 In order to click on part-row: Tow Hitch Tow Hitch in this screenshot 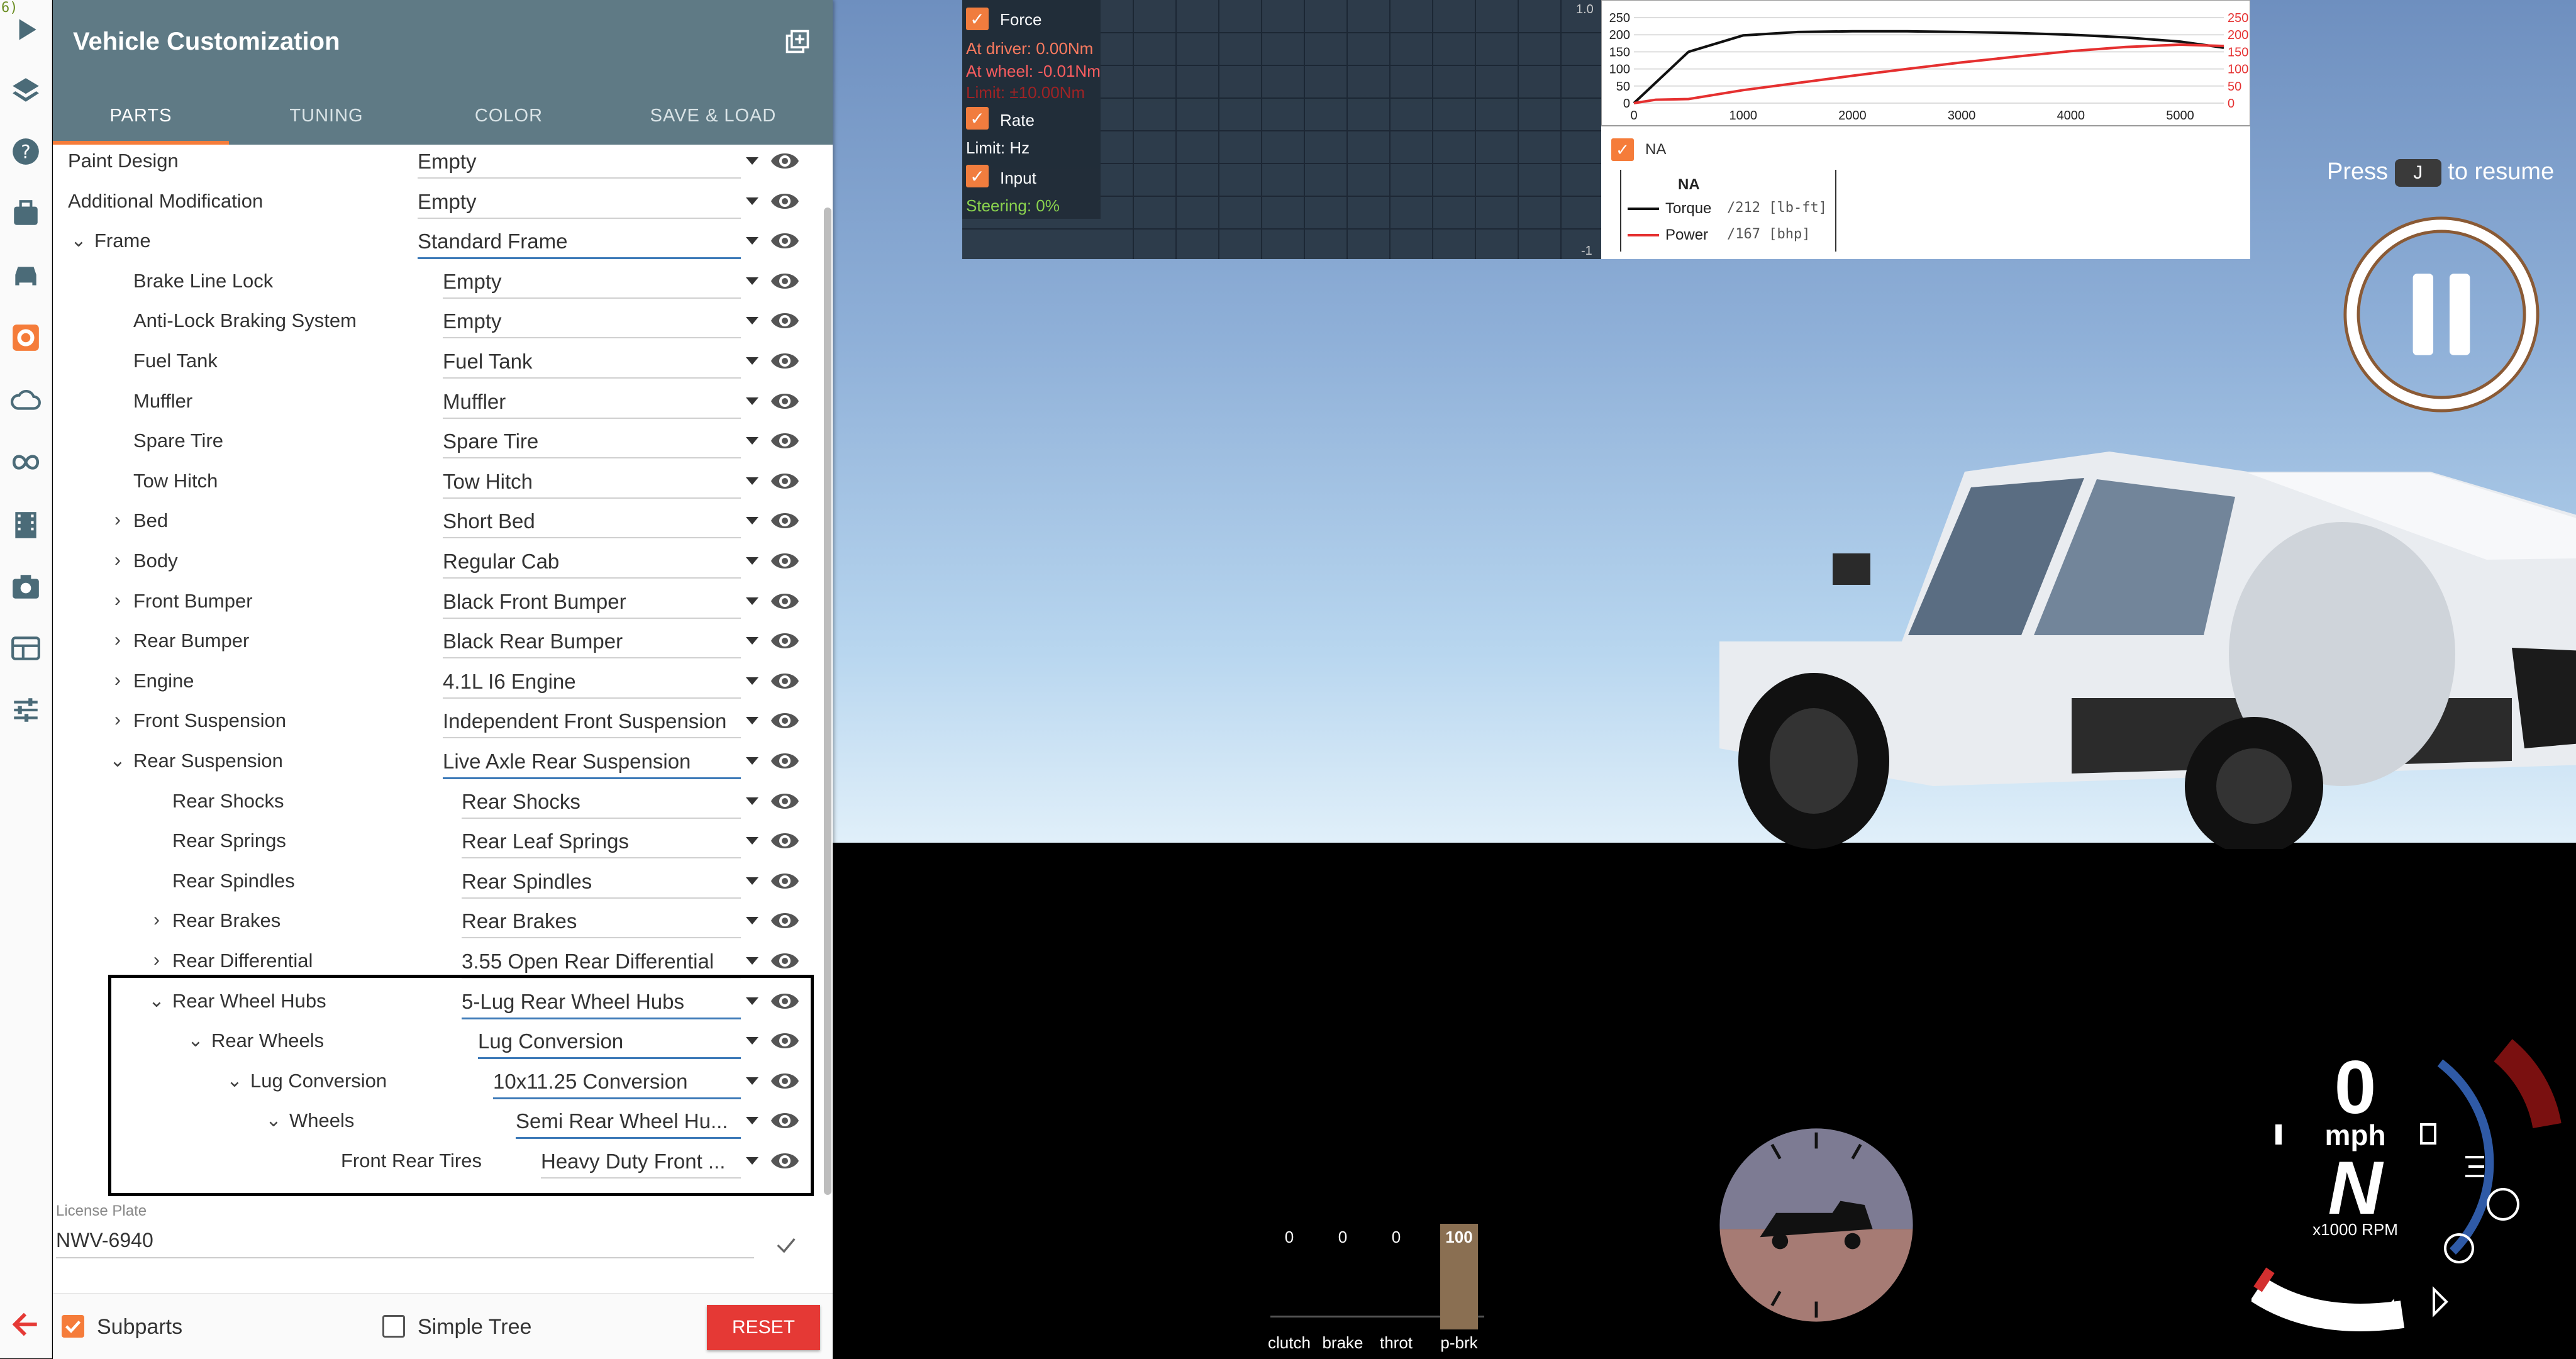, I will do `click(437, 484)`.